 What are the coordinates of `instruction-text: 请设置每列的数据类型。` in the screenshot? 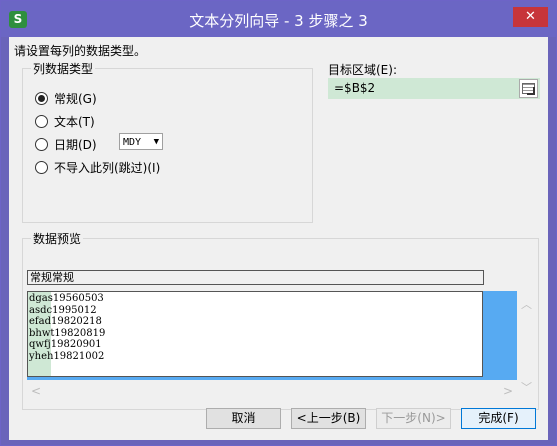 It's located at (80, 51).